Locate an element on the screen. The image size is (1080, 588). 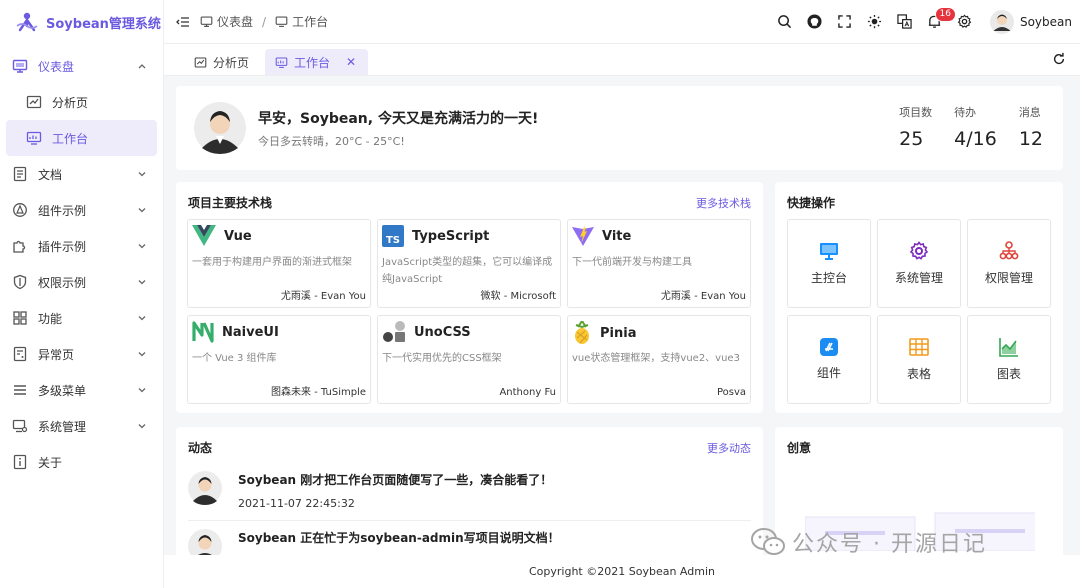
quick-actions-card: 快捷操作 主控台 系统管理 权限管理 组件 表格 图表 is located at coordinates (919, 297).